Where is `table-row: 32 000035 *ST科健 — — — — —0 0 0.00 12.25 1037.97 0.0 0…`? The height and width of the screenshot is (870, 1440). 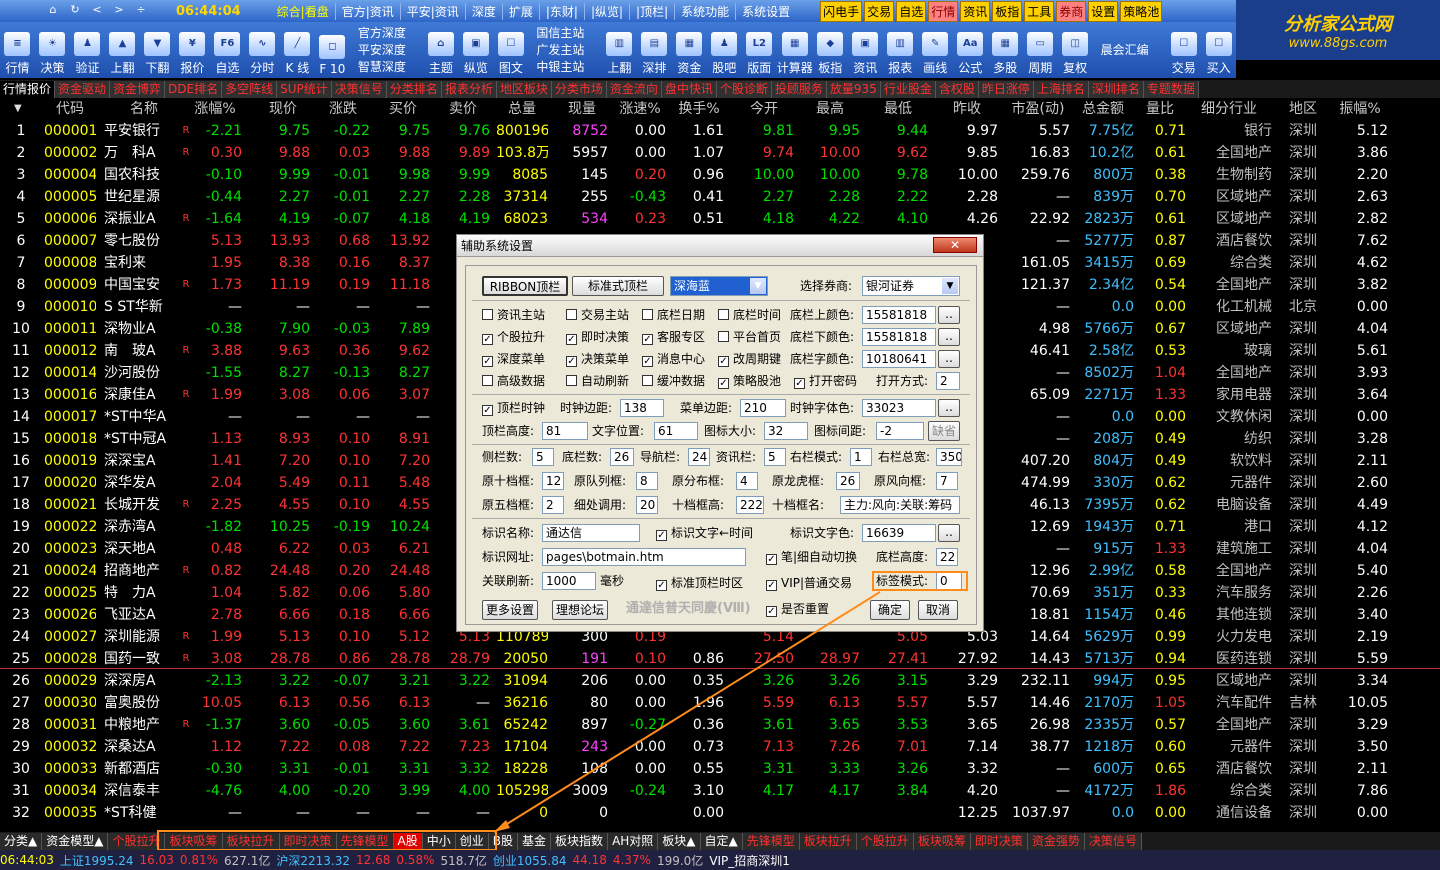
table-row: 32 000035 *ST科健 — — — — —0 0 0.00 12.25 1037.97 0.0 0… is located at coordinates (720, 813).